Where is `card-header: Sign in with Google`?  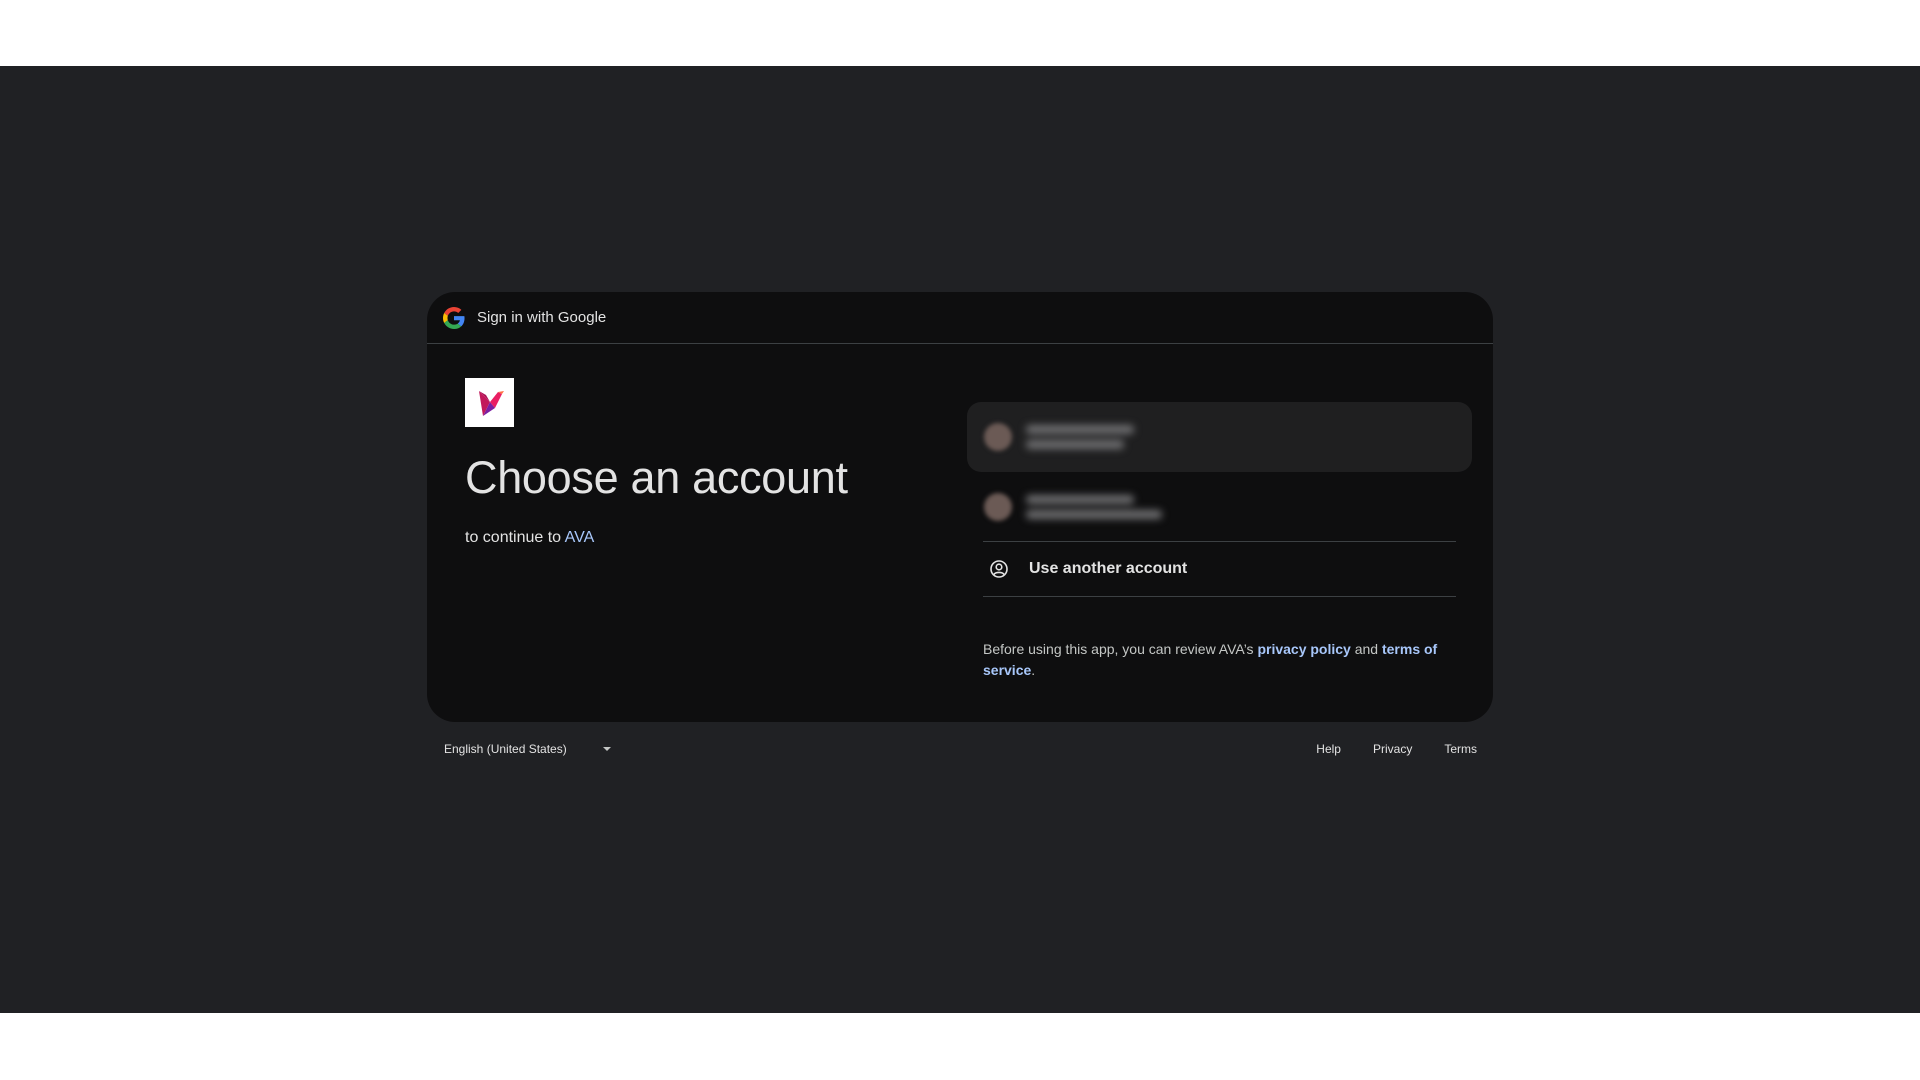
card-header: Sign in with Google is located at coordinates (960, 318).